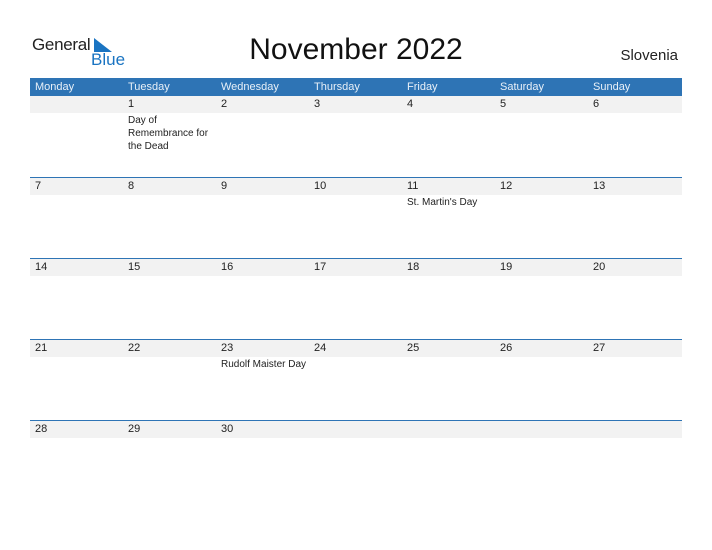 The height and width of the screenshot is (550, 712). Describe the element at coordinates (224, 104) in the screenshot. I see `date-number: 2` at that location.